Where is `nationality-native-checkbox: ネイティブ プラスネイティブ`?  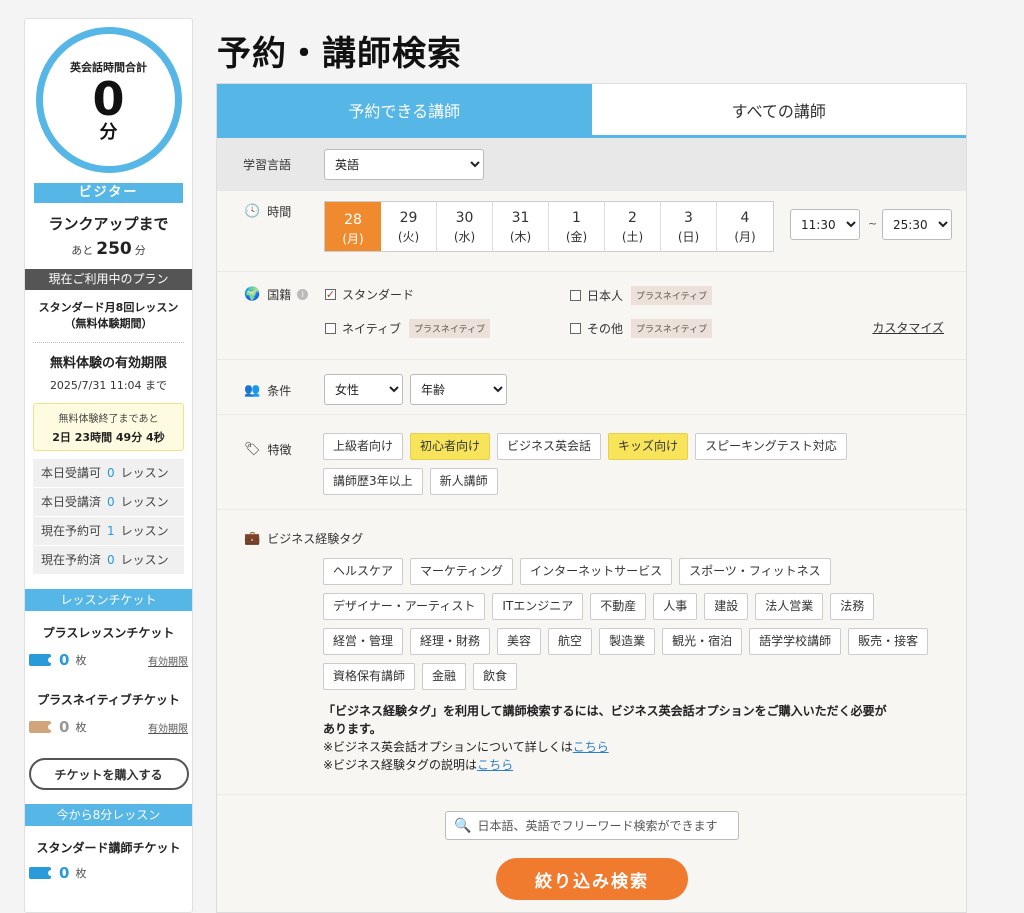
nationality-native-checkbox: ネイティブ プラスネイティブ is located at coordinates (408, 328).